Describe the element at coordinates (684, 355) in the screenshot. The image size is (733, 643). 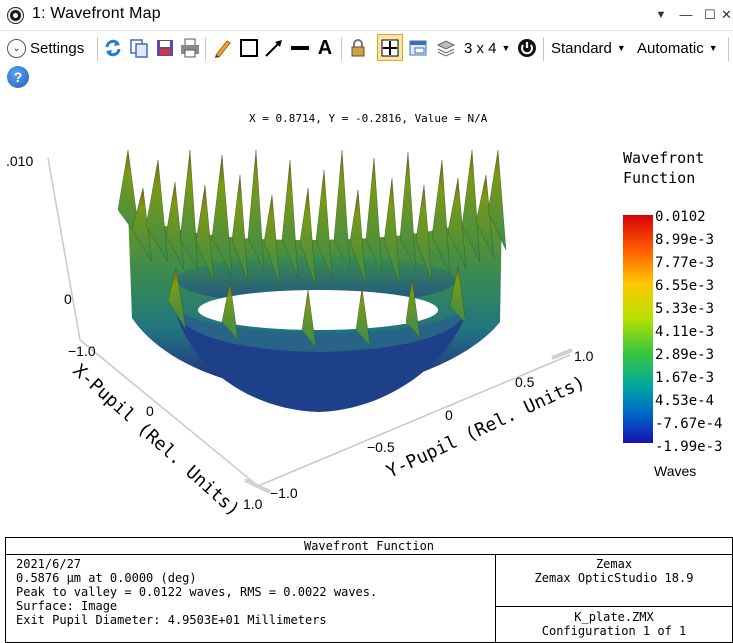
I see `legend-value: 2.89e-3` at that location.